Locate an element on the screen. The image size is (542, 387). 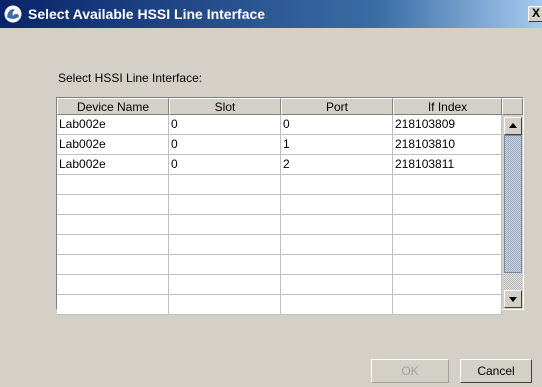
column-header-port: Port is located at coordinates (337, 106).